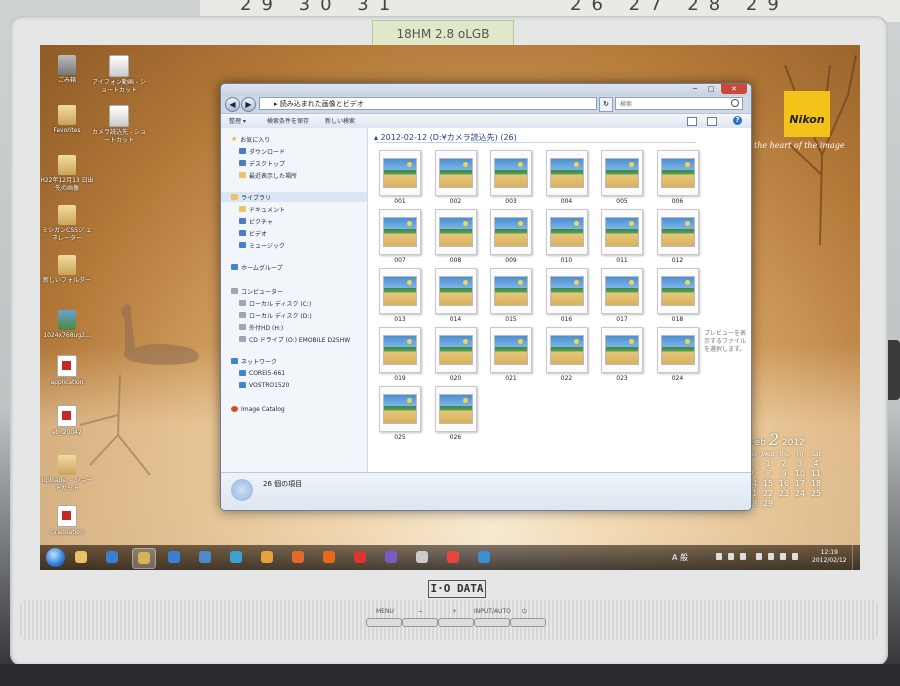 This screenshot has height=686, width=900. I want to click on help-icon: ?, so click(737, 120).